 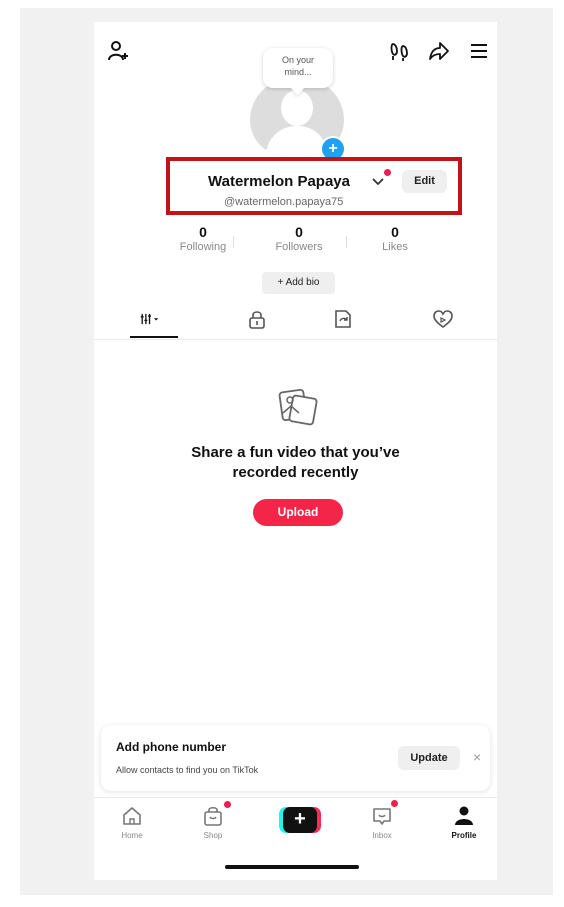 I want to click on videos-grid-icon, so click(x=151, y=319).